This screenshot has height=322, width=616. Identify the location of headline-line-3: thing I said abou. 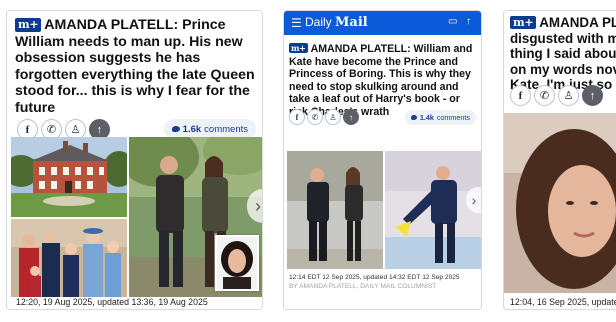
(563, 54).